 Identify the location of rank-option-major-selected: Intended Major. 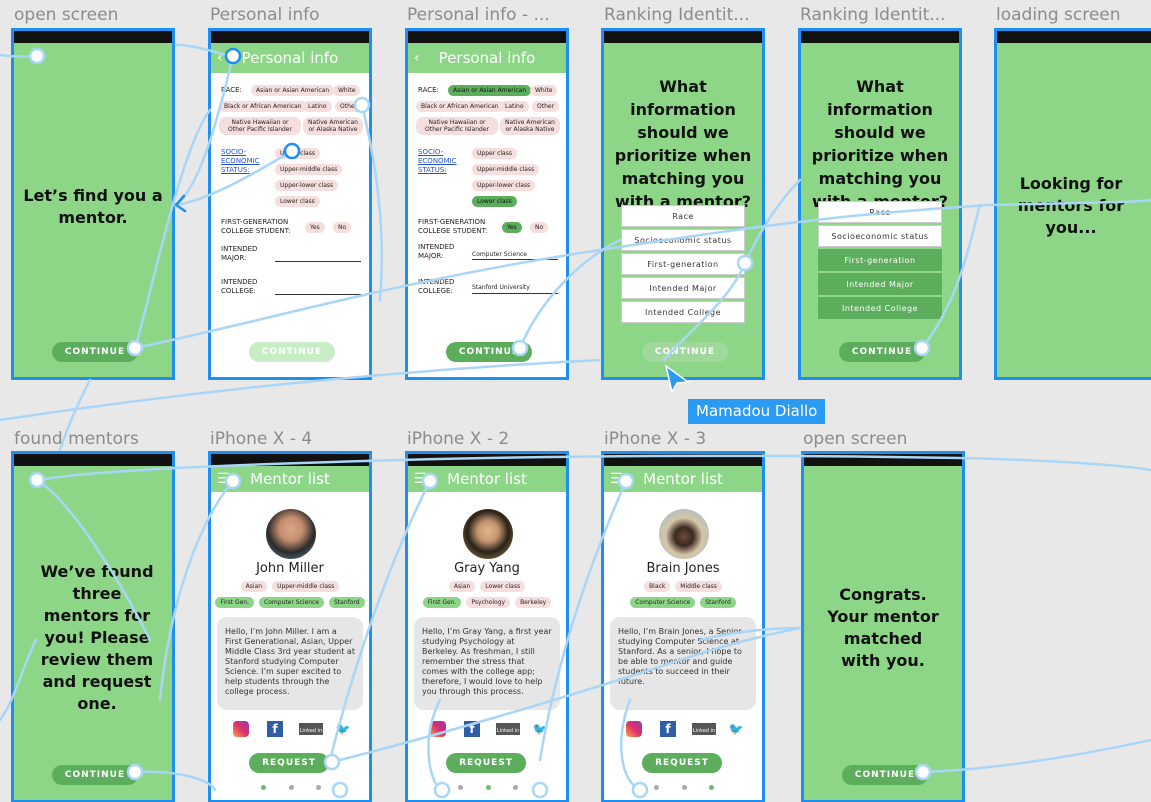
(880, 284).